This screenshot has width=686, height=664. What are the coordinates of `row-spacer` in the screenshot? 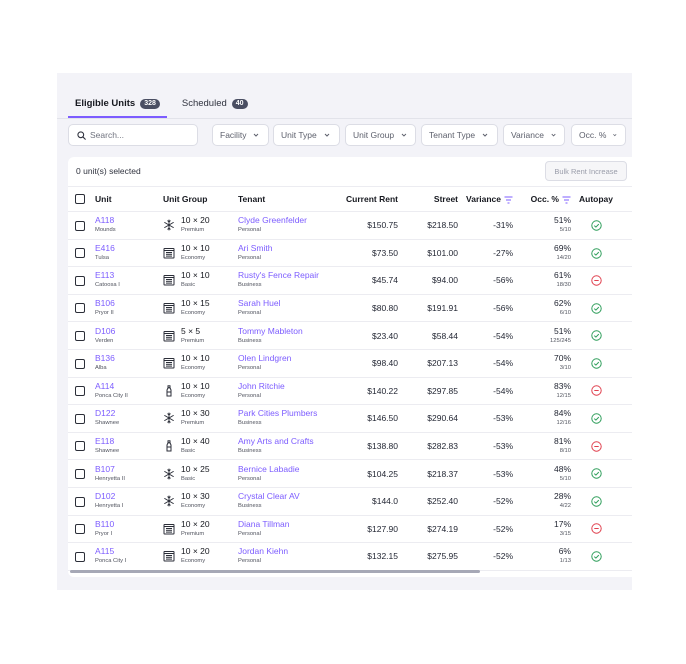 It's located at (626, 419).